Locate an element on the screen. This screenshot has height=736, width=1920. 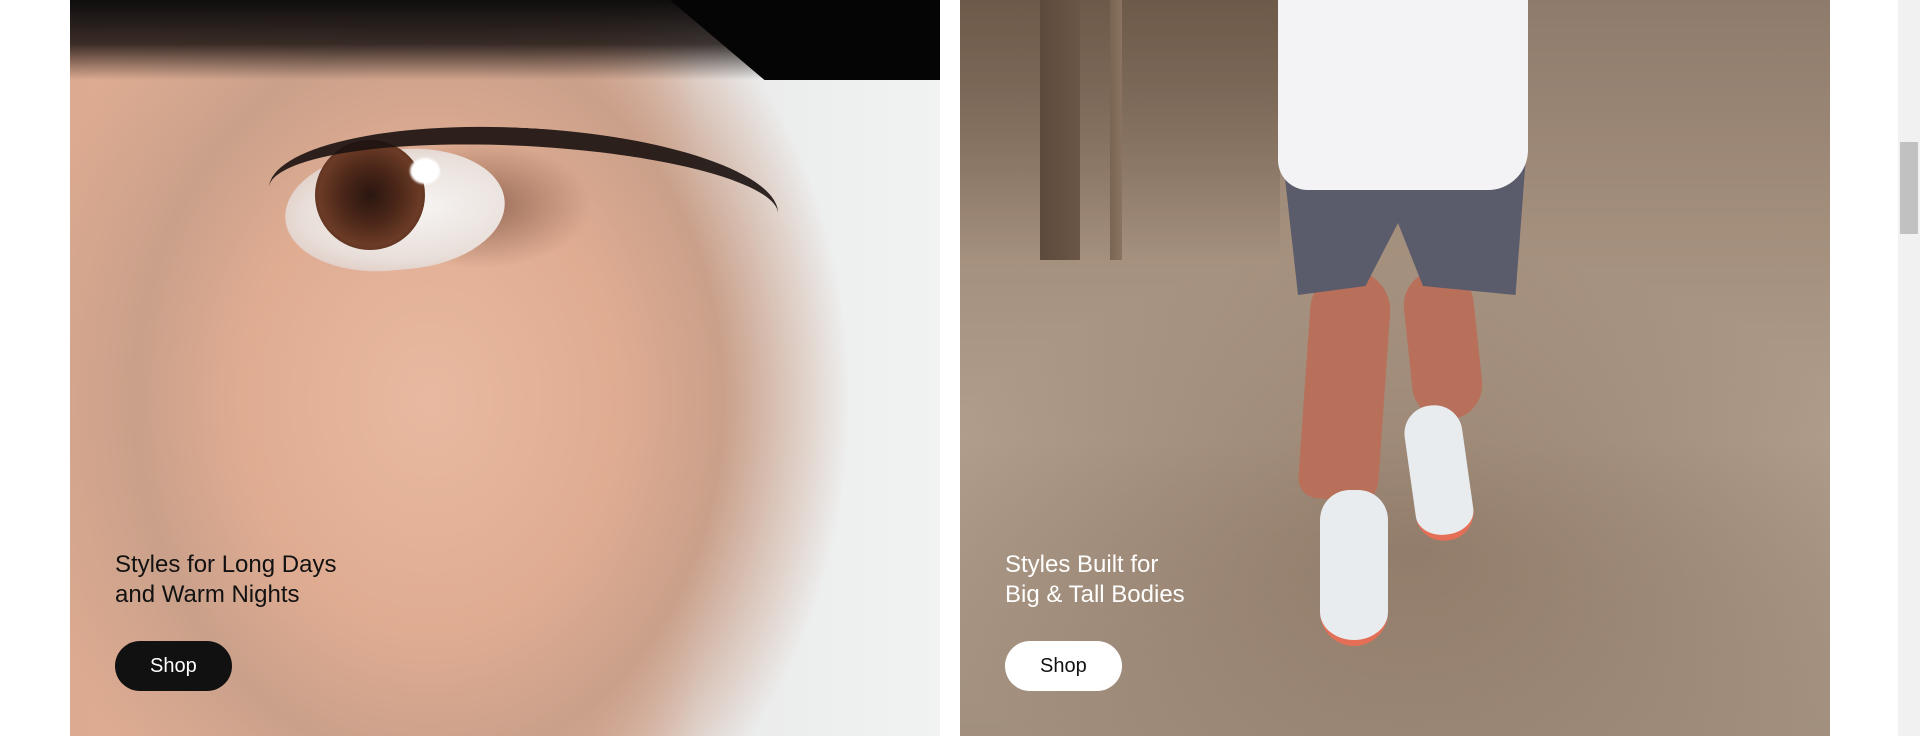
runner-shirt-shape is located at coordinates (1403, 95).